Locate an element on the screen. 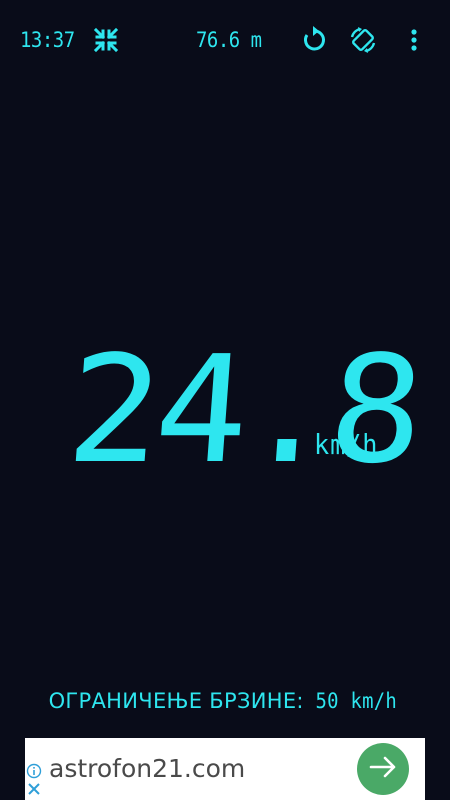  screen-rotation-icon is located at coordinates (363, 40).